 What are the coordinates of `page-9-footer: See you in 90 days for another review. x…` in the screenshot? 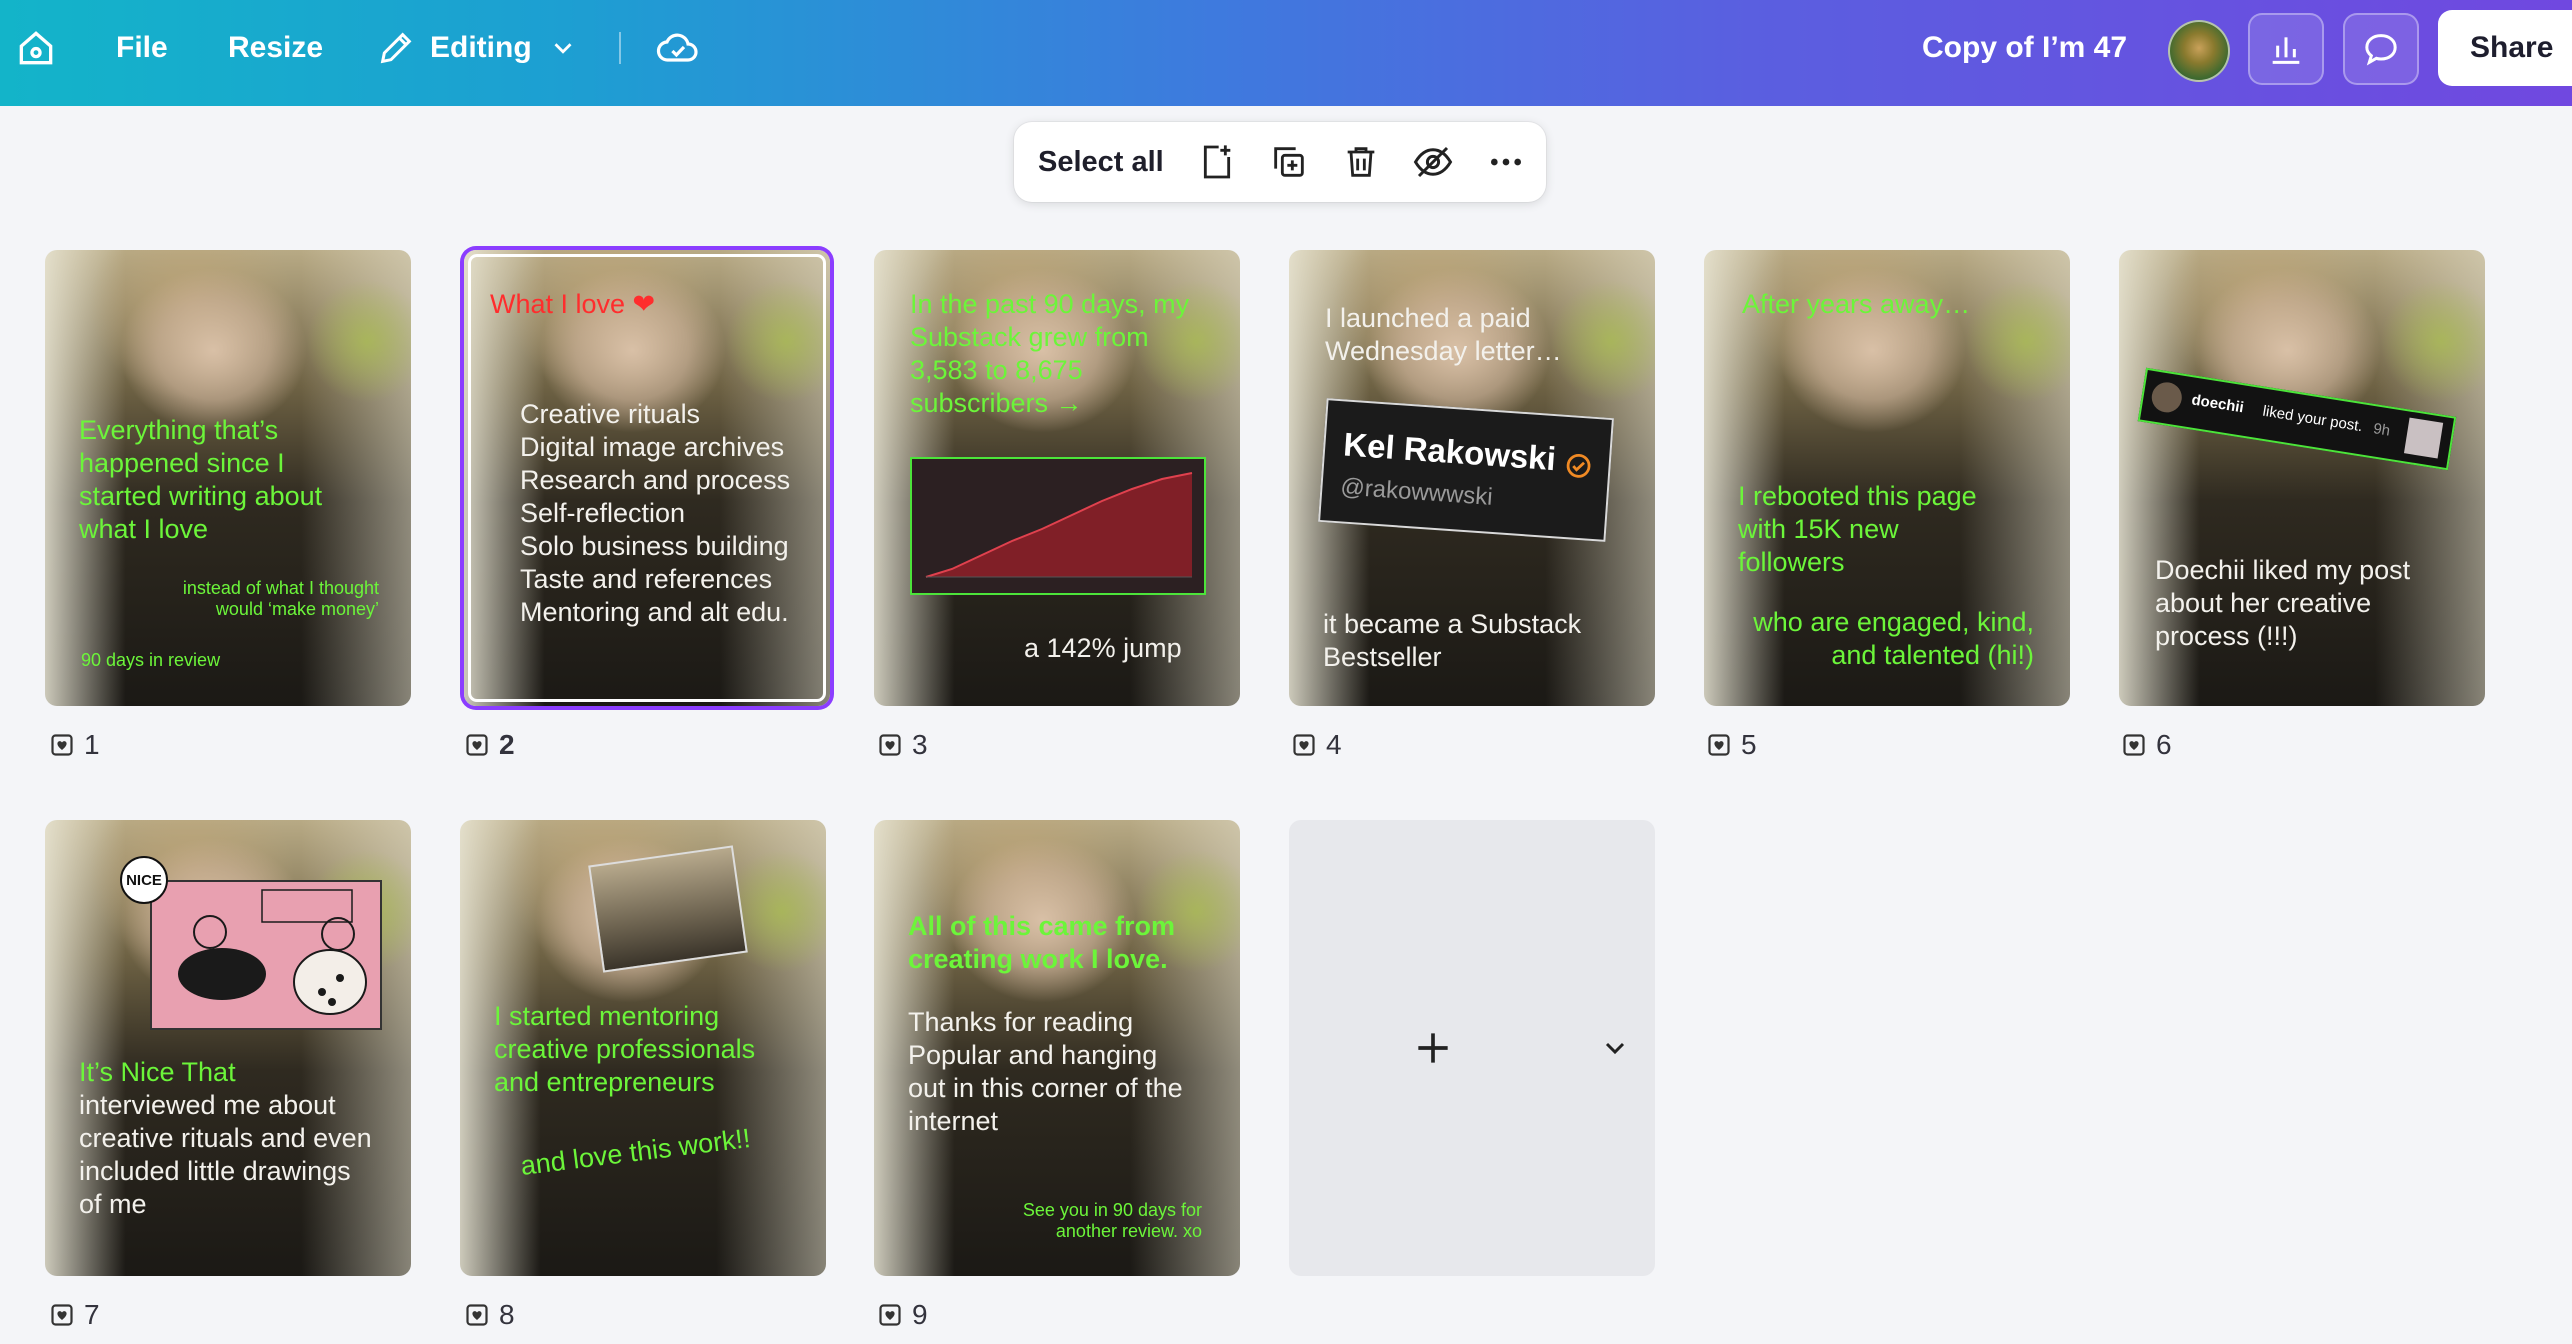 It's located at (1112, 1220).